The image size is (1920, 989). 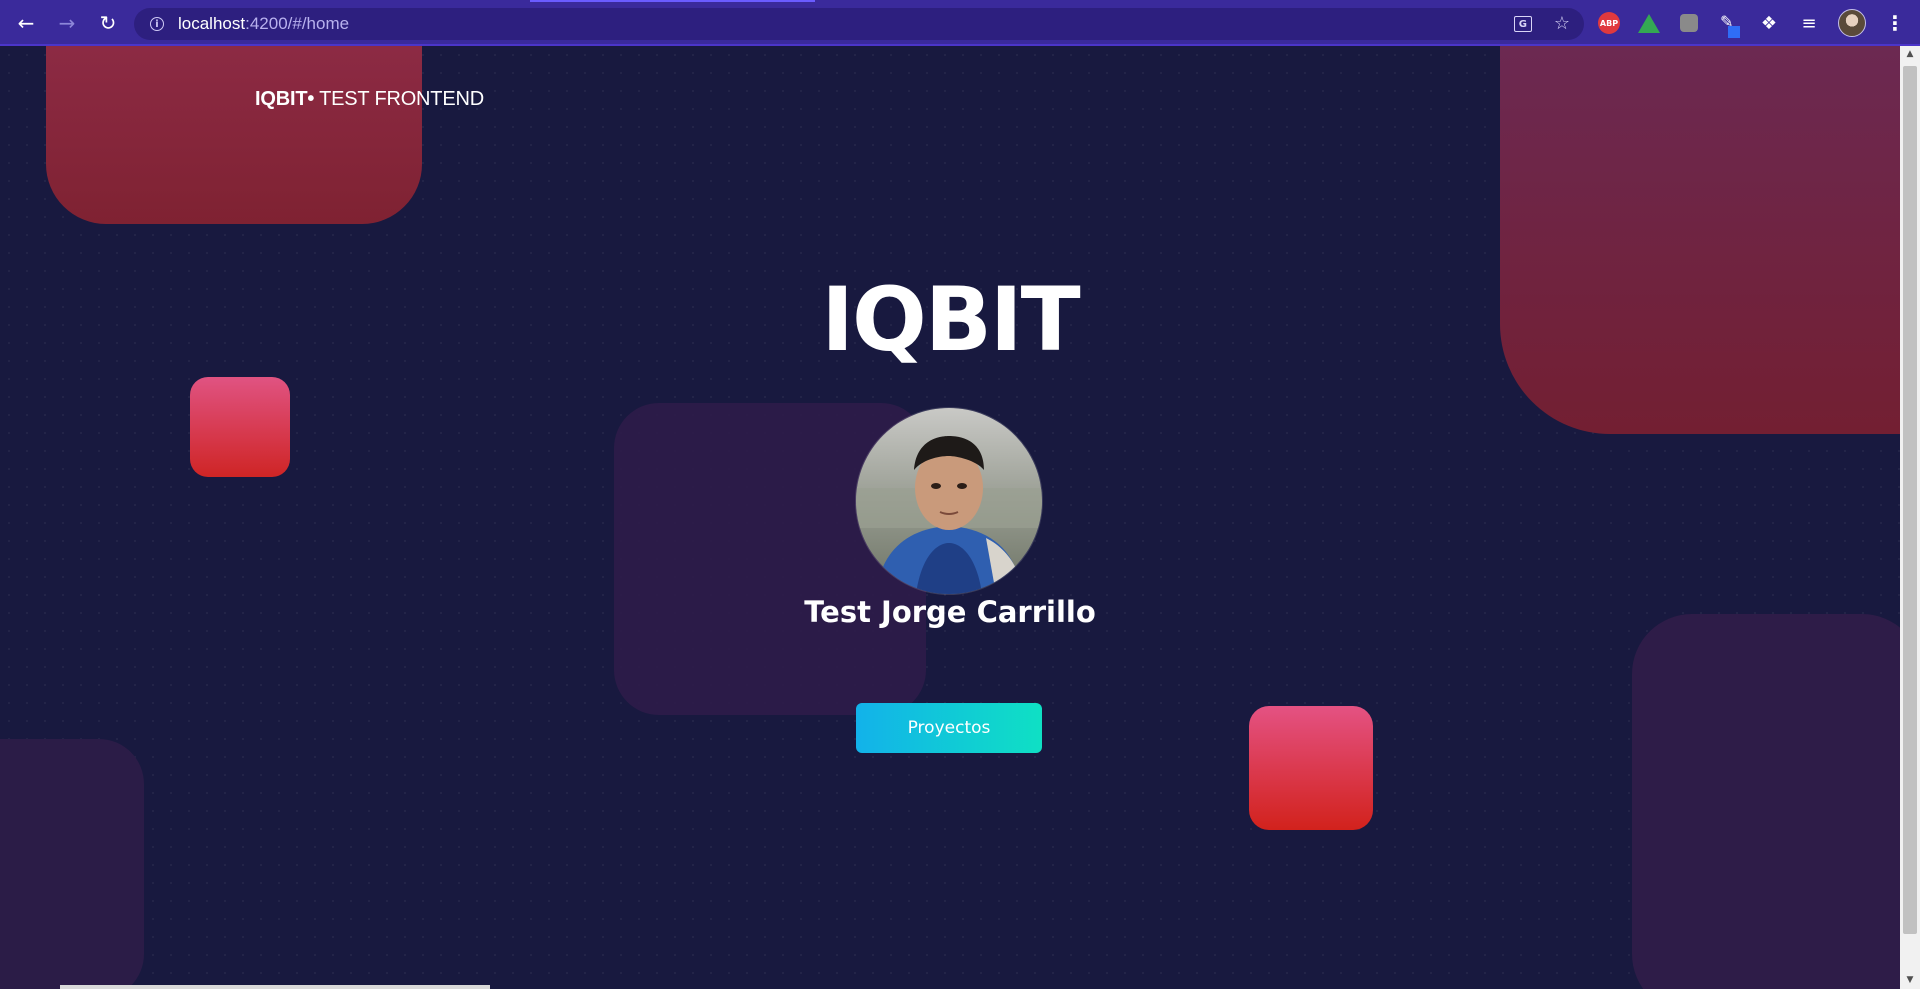 I want to click on brand-name: IQBIT•, so click(x=285, y=99).